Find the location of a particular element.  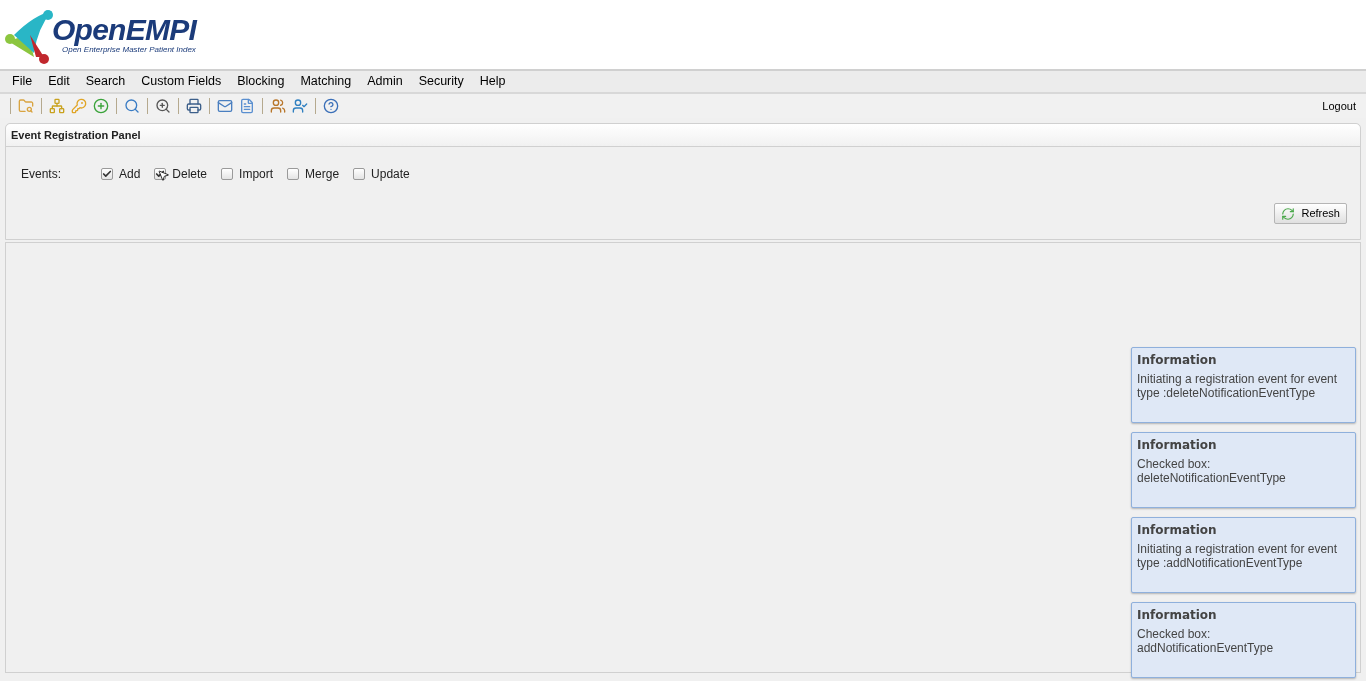

envelope-icon is located at coordinates (225, 106).